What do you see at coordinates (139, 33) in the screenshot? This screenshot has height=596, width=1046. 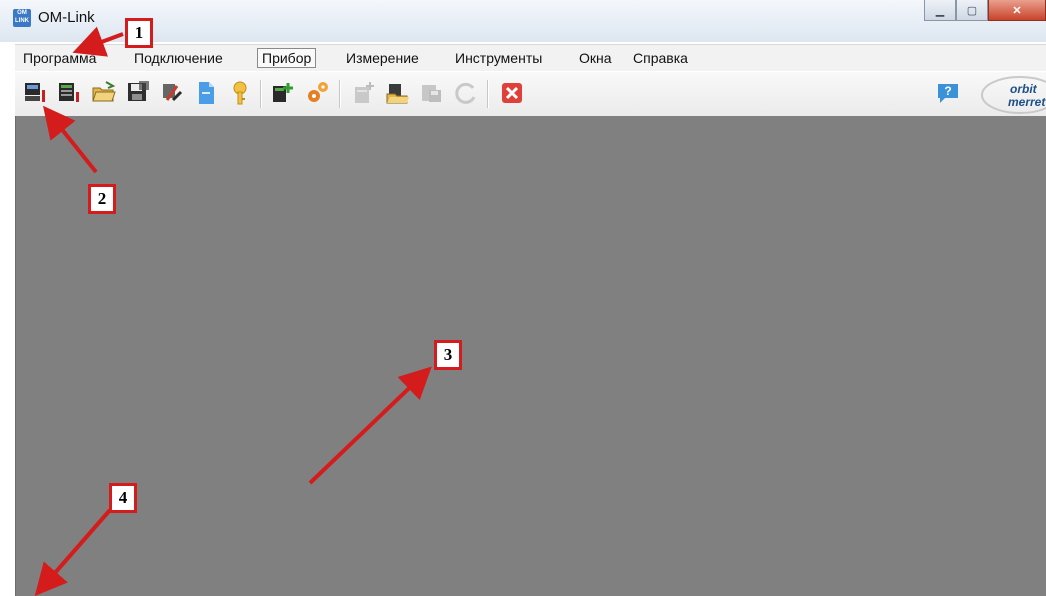 I see `callout-1: 1` at bounding box center [139, 33].